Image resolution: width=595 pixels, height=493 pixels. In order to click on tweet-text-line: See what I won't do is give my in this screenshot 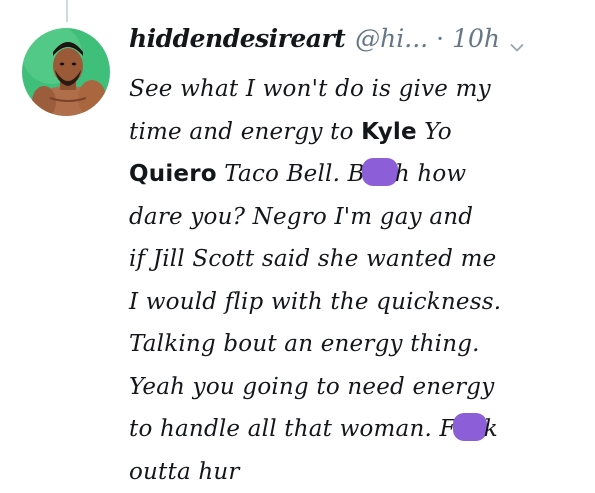, I will do `click(357, 89)`.